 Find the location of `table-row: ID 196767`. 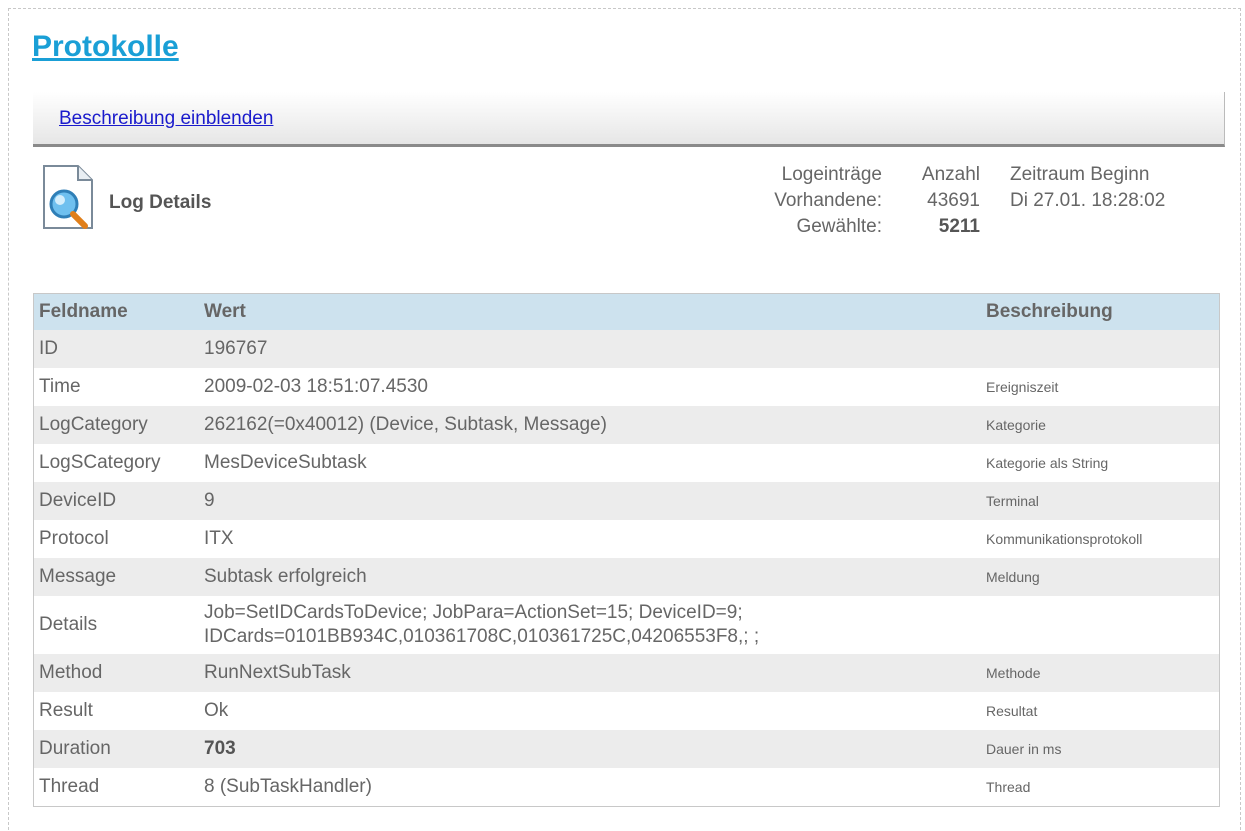

table-row: ID 196767 is located at coordinates (626, 349).